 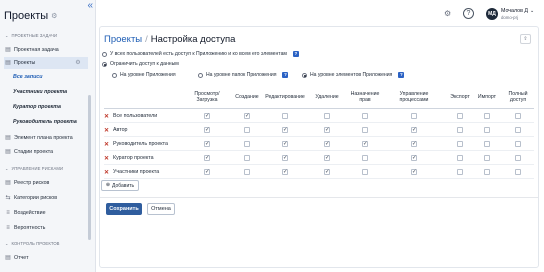 I want to click on sidebar-item-report: ▤ Отчет, so click(x=46, y=258).